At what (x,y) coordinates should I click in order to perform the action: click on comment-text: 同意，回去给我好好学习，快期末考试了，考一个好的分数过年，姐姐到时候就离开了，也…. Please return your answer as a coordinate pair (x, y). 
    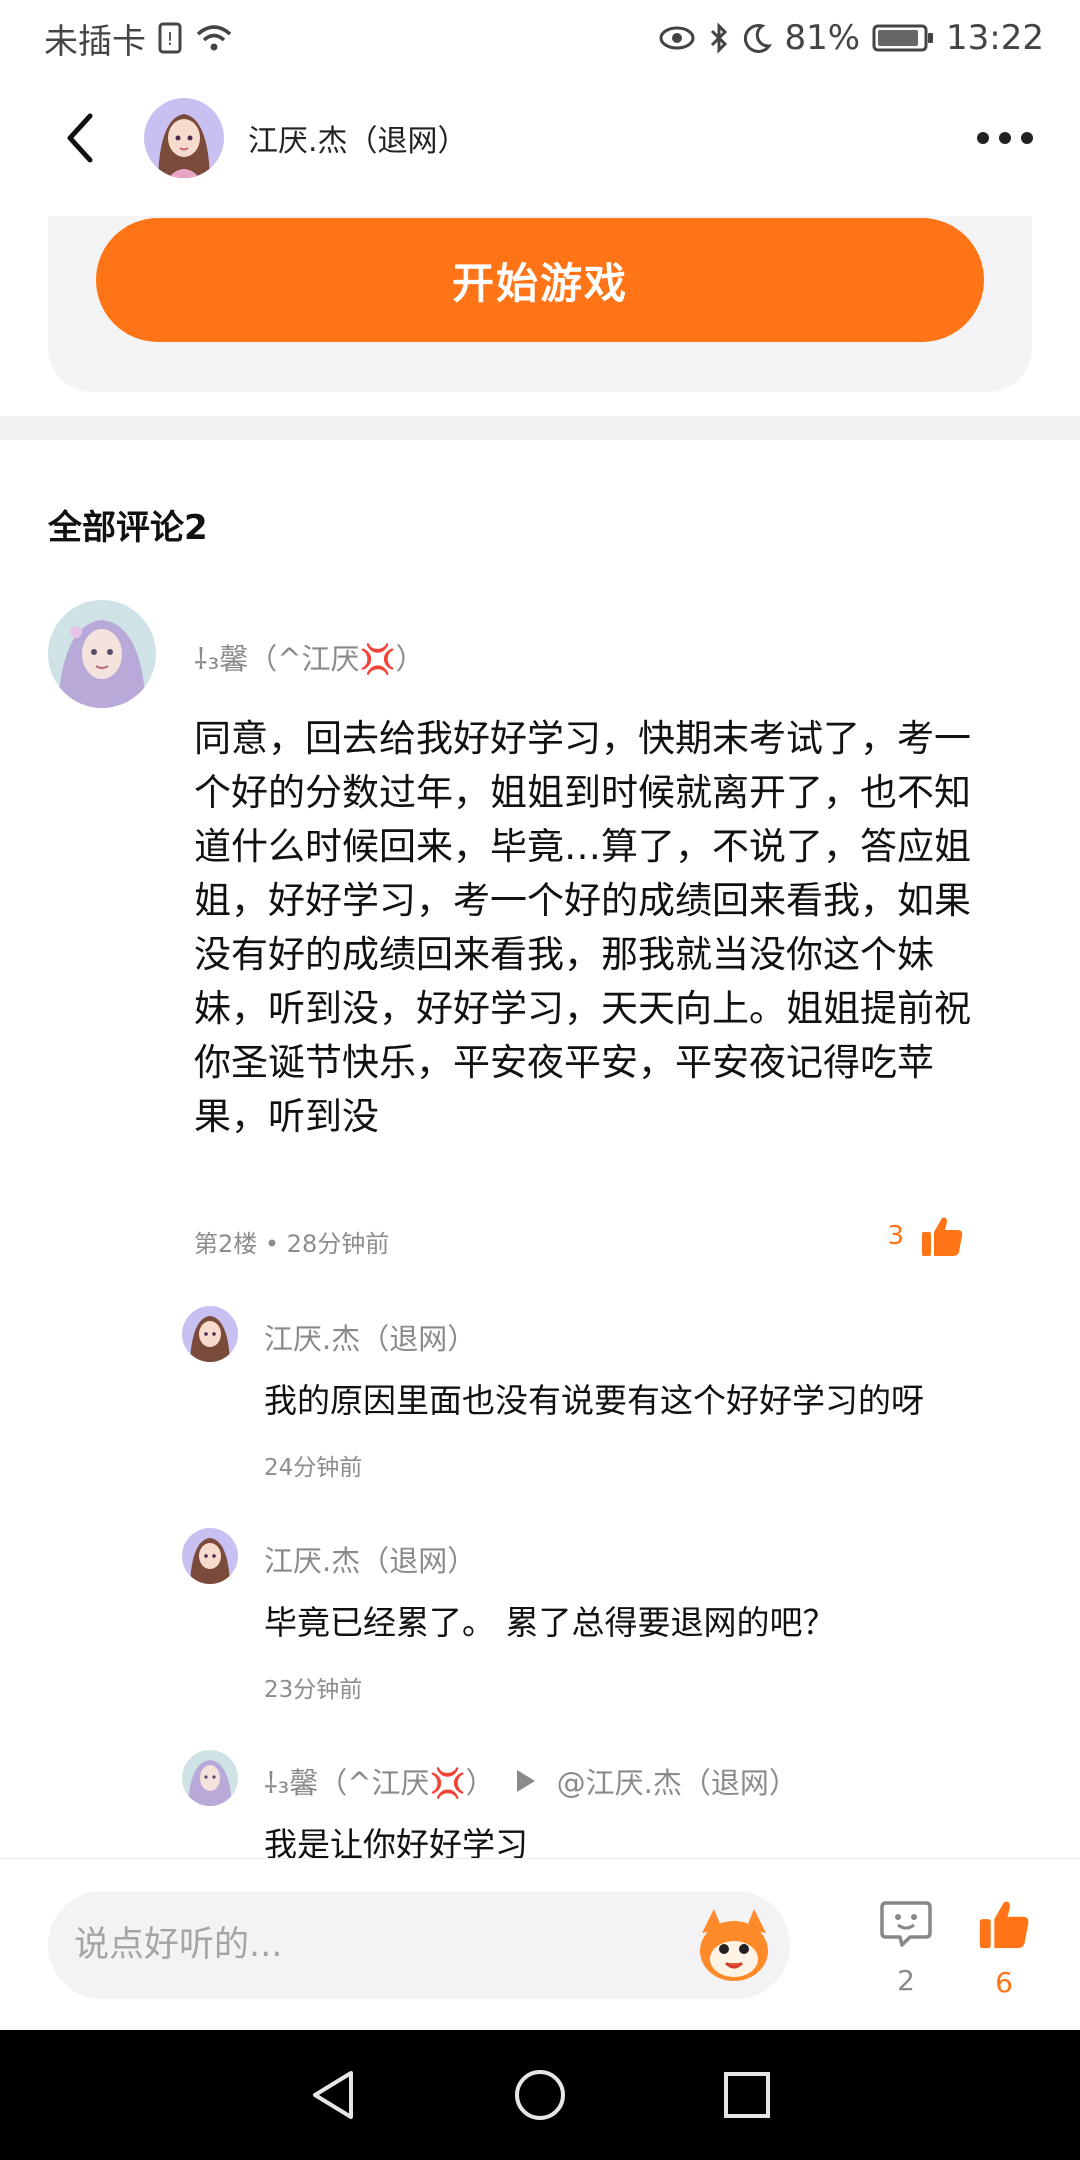
    Looking at the image, I should click on (582, 927).